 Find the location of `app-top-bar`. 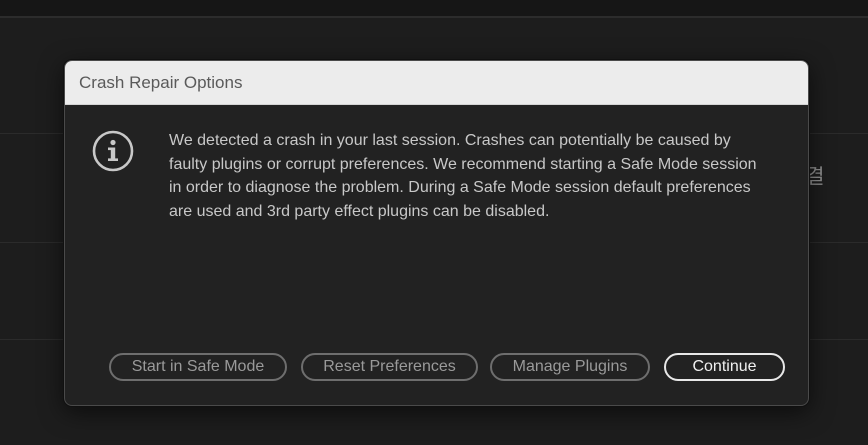

app-top-bar is located at coordinates (434, 9).